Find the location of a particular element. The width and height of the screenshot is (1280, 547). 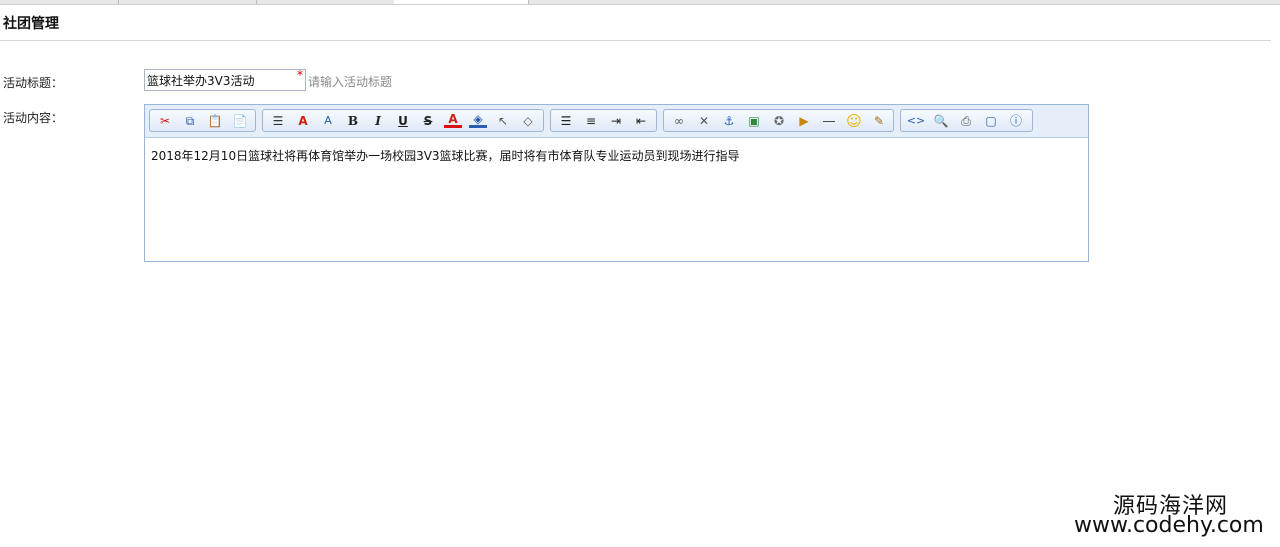

print-icon: ⎙ is located at coordinates (966, 121).